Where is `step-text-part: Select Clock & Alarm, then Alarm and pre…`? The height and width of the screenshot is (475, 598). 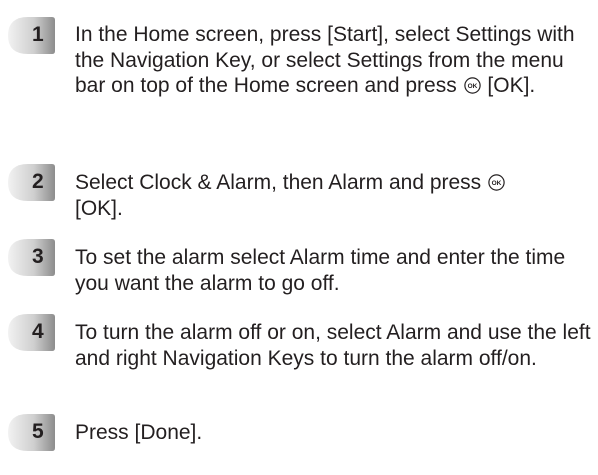
step-text-part: Select Clock & Alarm, then Alarm and pre… is located at coordinates (281, 182).